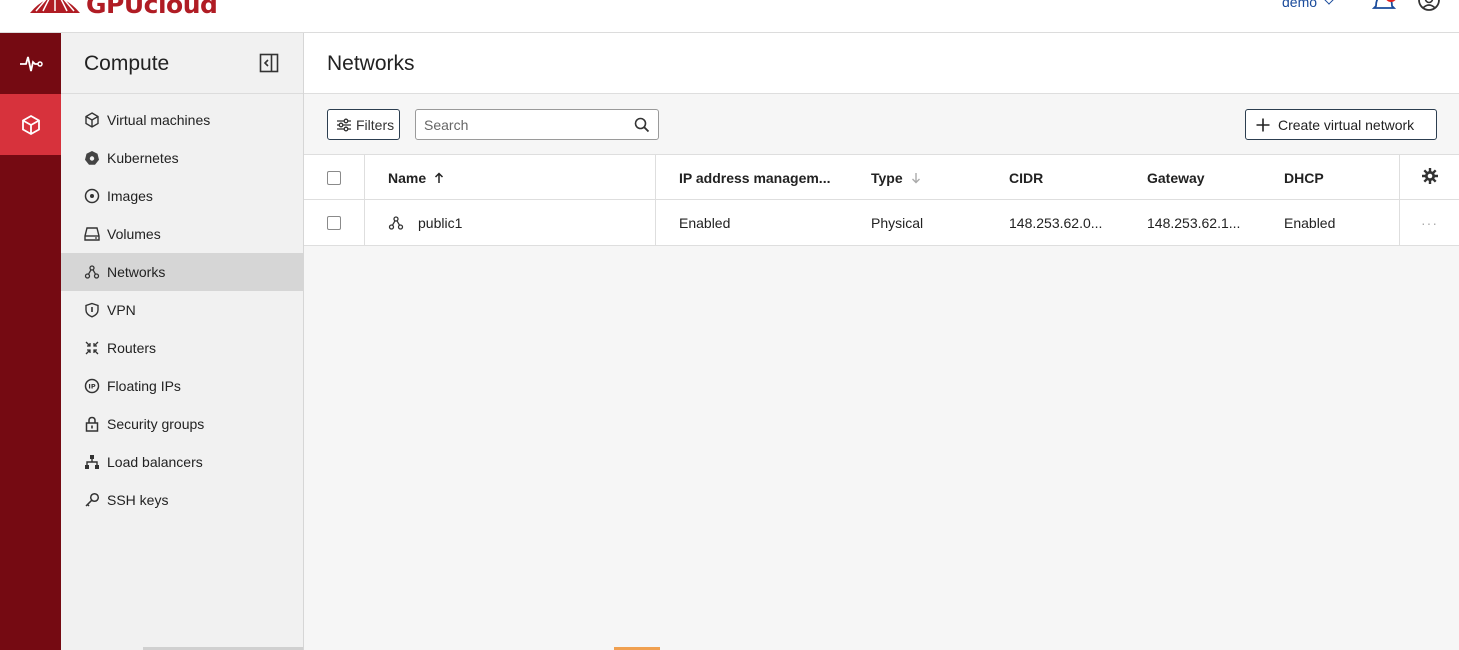 This screenshot has width=1459, height=650. I want to click on logo: GPUcloud, so click(123, 9).